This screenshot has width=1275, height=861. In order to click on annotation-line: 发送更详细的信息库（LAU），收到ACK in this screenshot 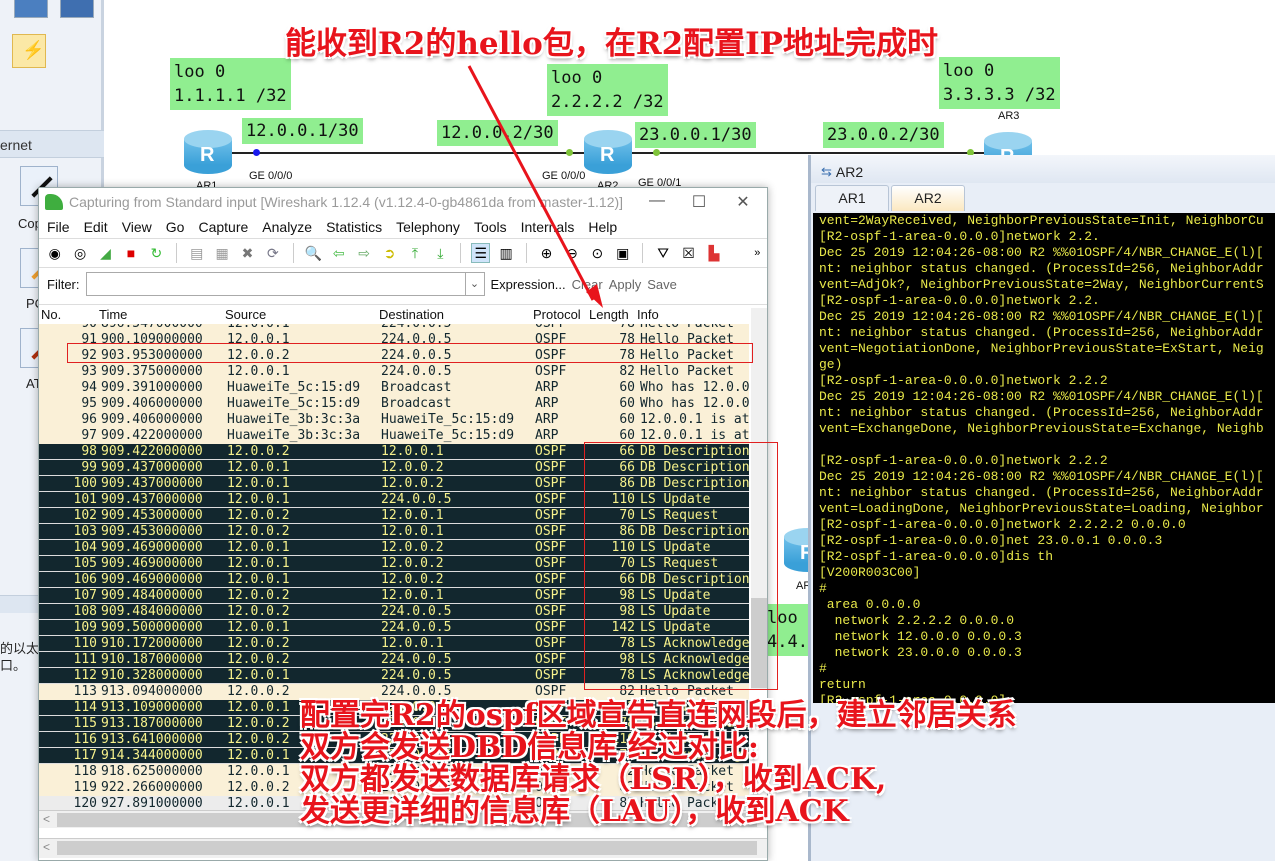, I will do `click(574, 811)`.